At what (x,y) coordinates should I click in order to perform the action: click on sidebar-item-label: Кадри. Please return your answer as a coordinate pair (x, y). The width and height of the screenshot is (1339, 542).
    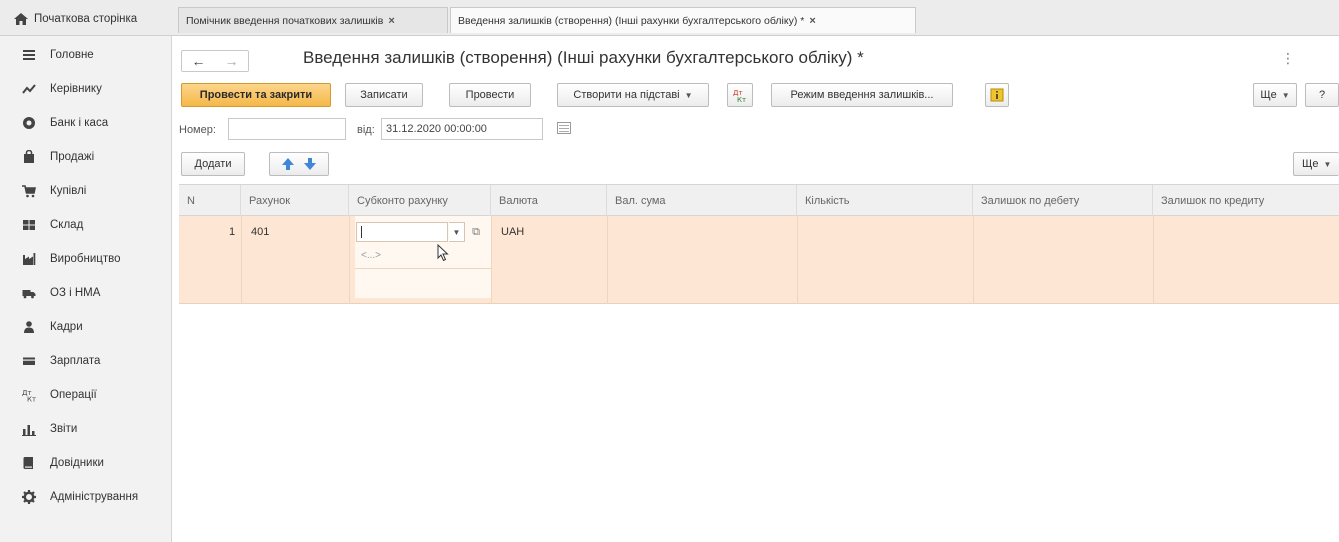
    Looking at the image, I should click on (66, 327).